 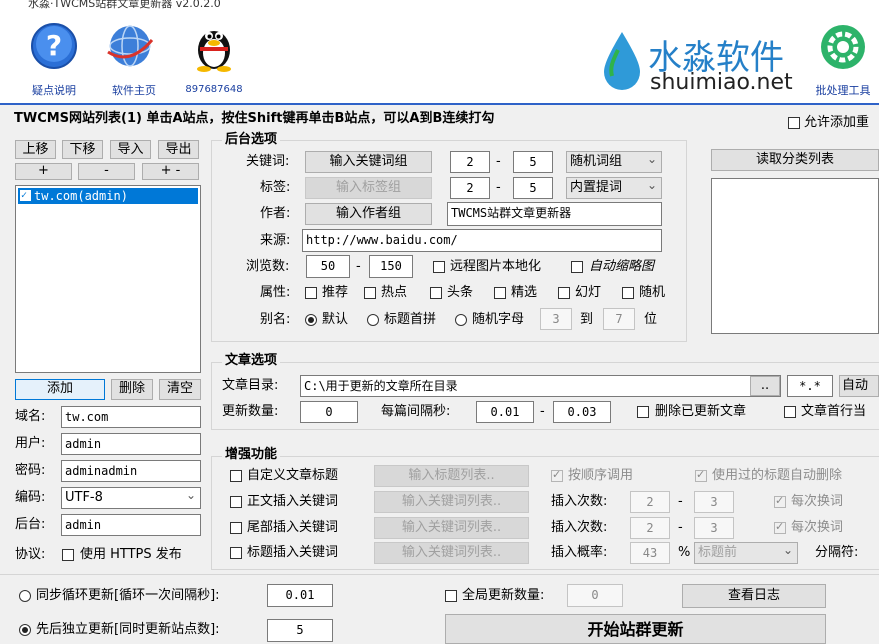 What do you see at coordinates (391, 266) in the screenshot?
I see `views-max-input: 150` at bounding box center [391, 266].